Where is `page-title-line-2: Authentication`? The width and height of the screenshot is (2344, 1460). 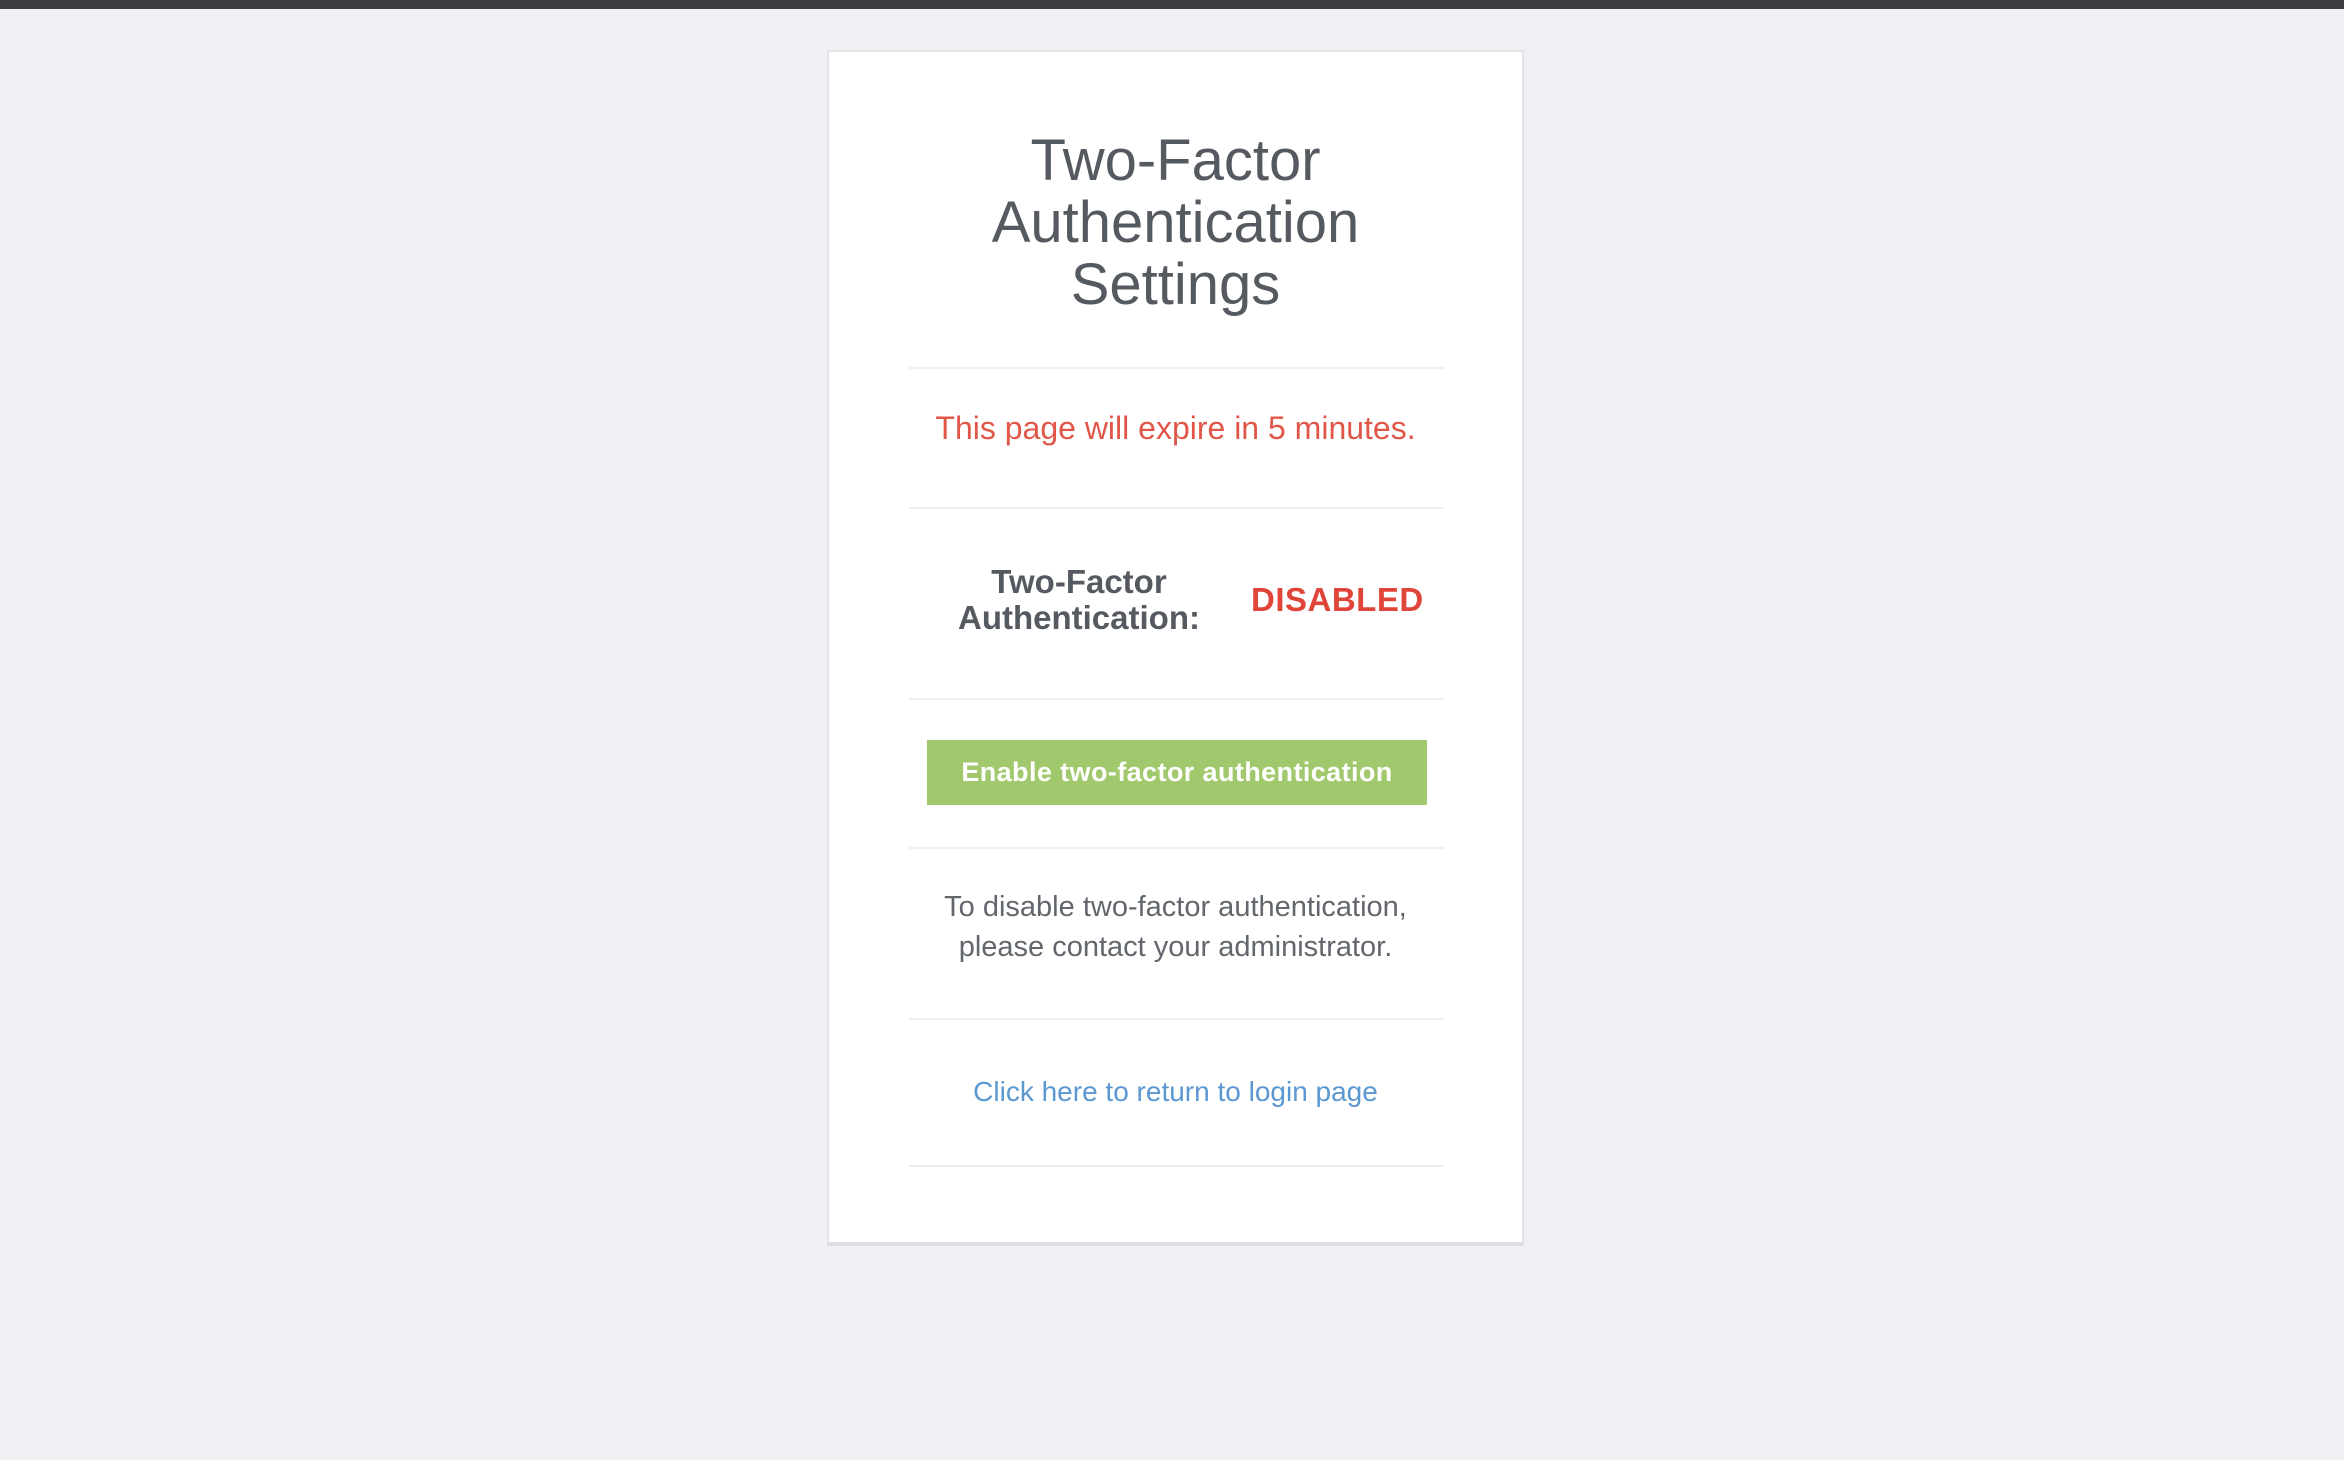 page-title-line-2: Authentication is located at coordinates (1175, 222).